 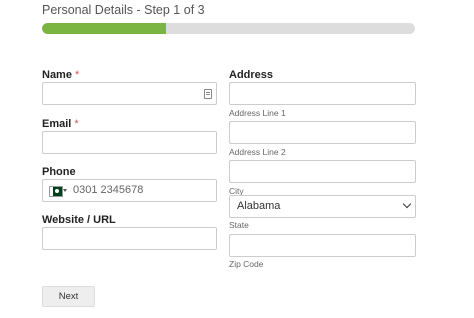 What do you see at coordinates (79, 220) in the screenshot?
I see `website-label: Website / URL` at bounding box center [79, 220].